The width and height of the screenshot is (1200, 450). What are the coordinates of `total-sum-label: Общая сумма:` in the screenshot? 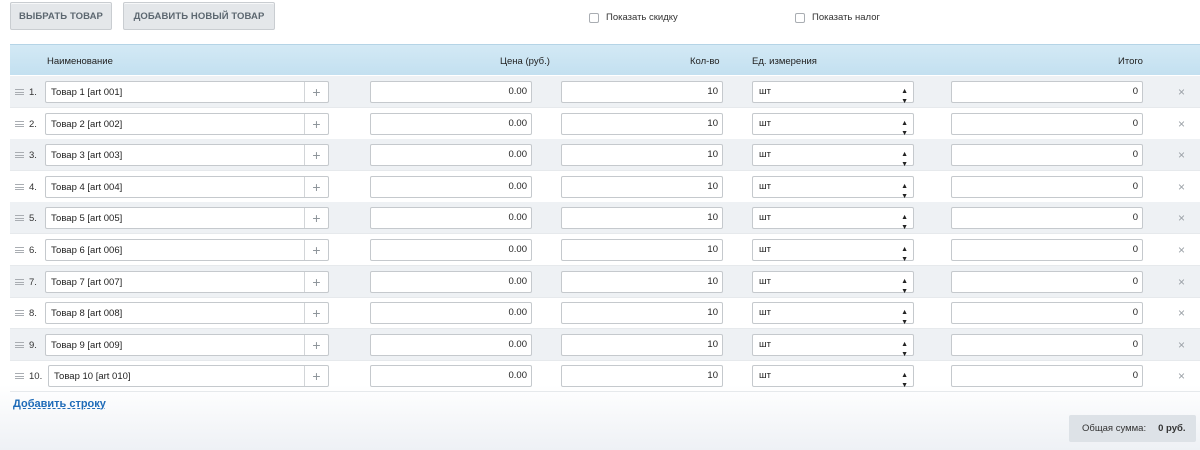 It's located at (1114, 428).